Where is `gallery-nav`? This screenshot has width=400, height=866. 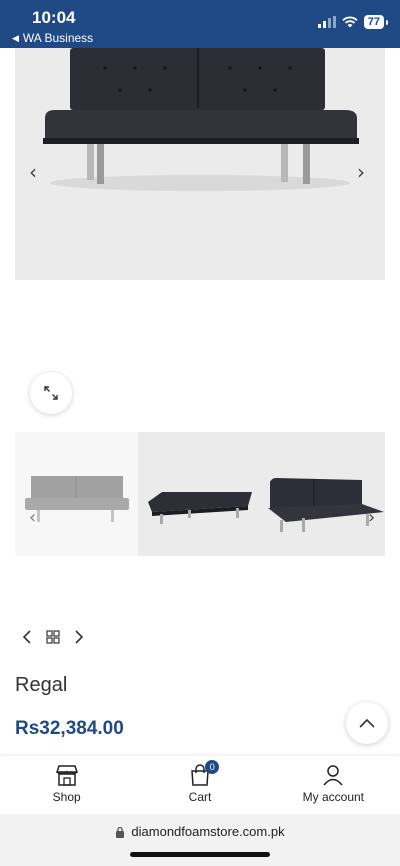
gallery-nav is located at coordinates (53, 637).